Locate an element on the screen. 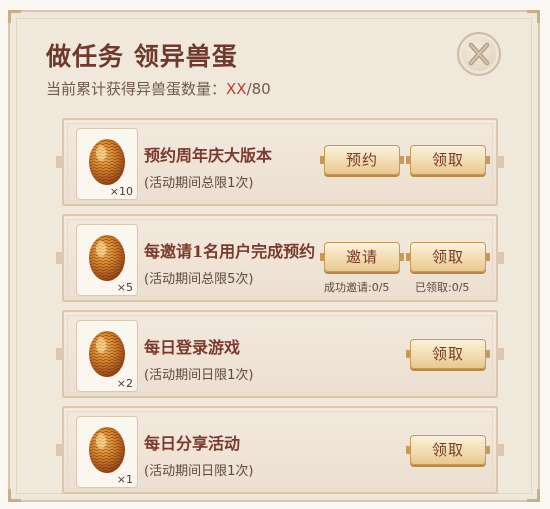  reward-item: ×10 is located at coordinates (107, 164).